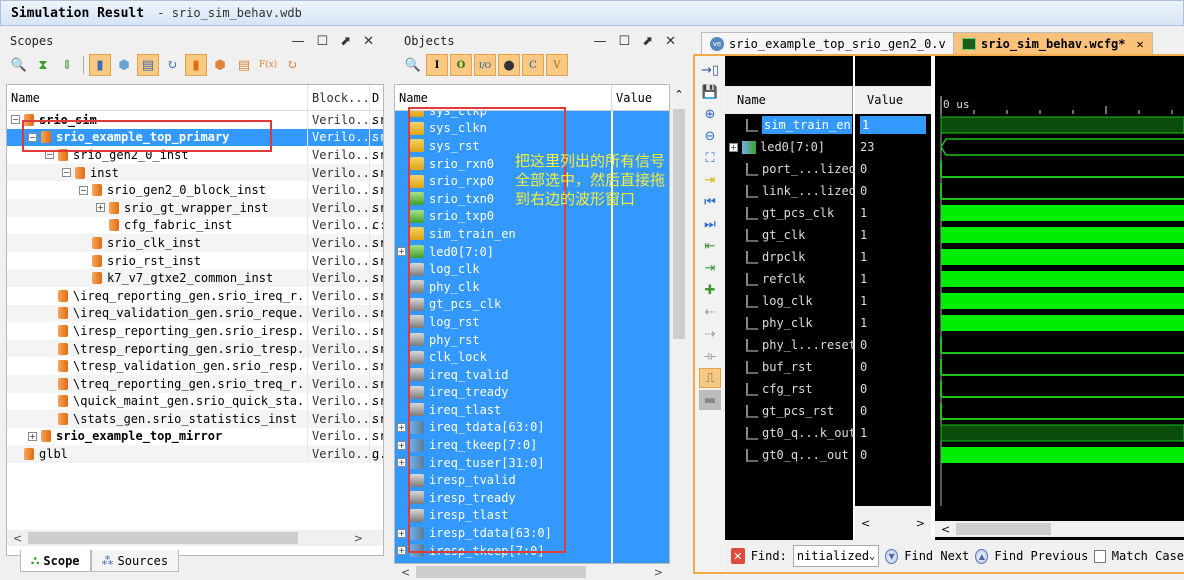  Describe the element at coordinates (790, 169) in the screenshot. I see `wave-signal-row: port_...lized` at that location.